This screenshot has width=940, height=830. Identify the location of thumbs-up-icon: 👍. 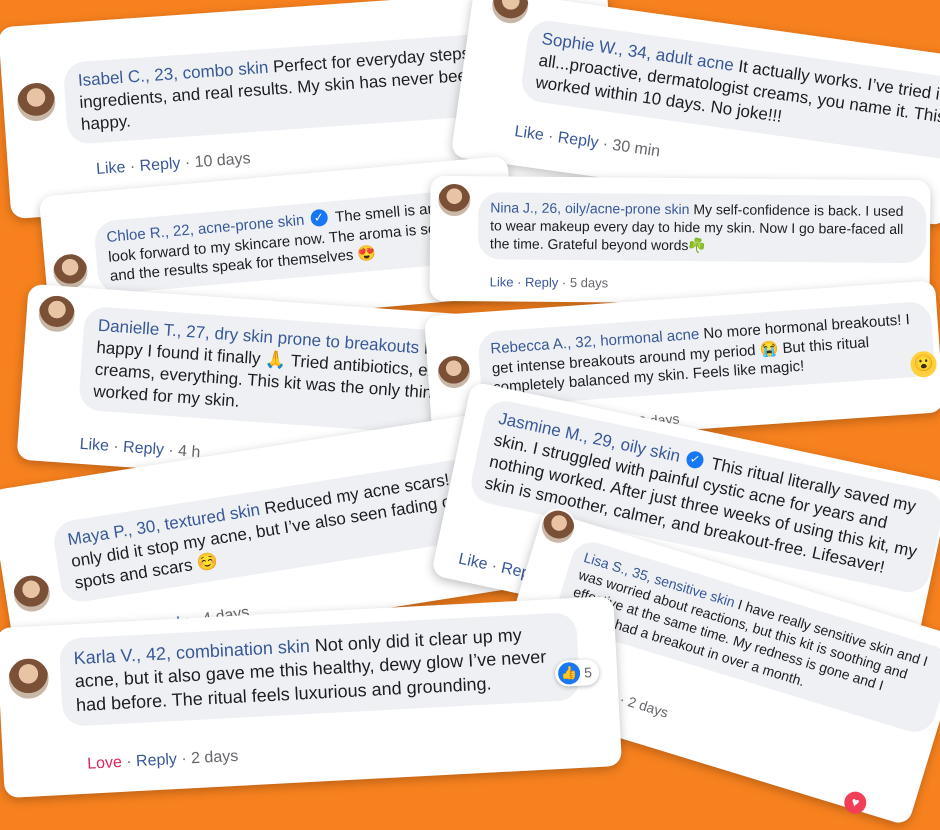
(569, 673).